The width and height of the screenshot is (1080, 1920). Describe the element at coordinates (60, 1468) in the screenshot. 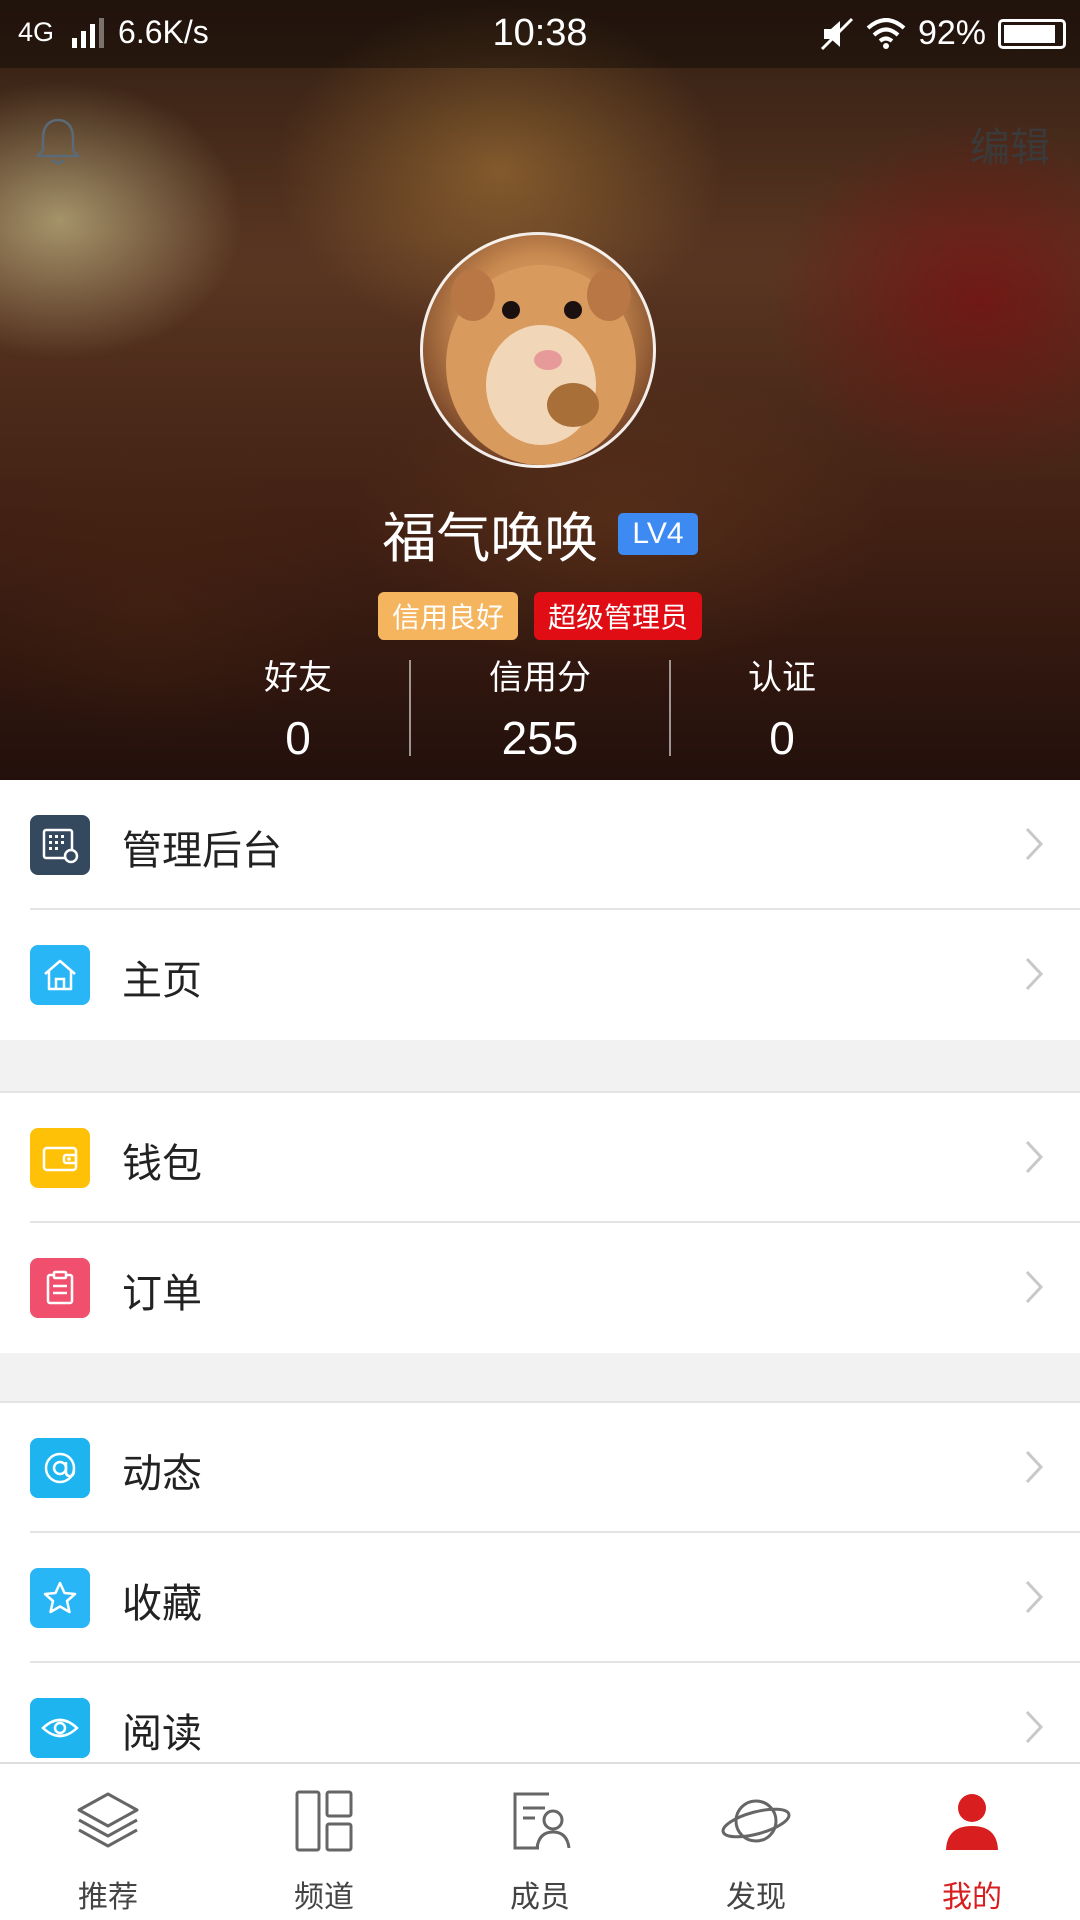

I see `at-icon` at that location.